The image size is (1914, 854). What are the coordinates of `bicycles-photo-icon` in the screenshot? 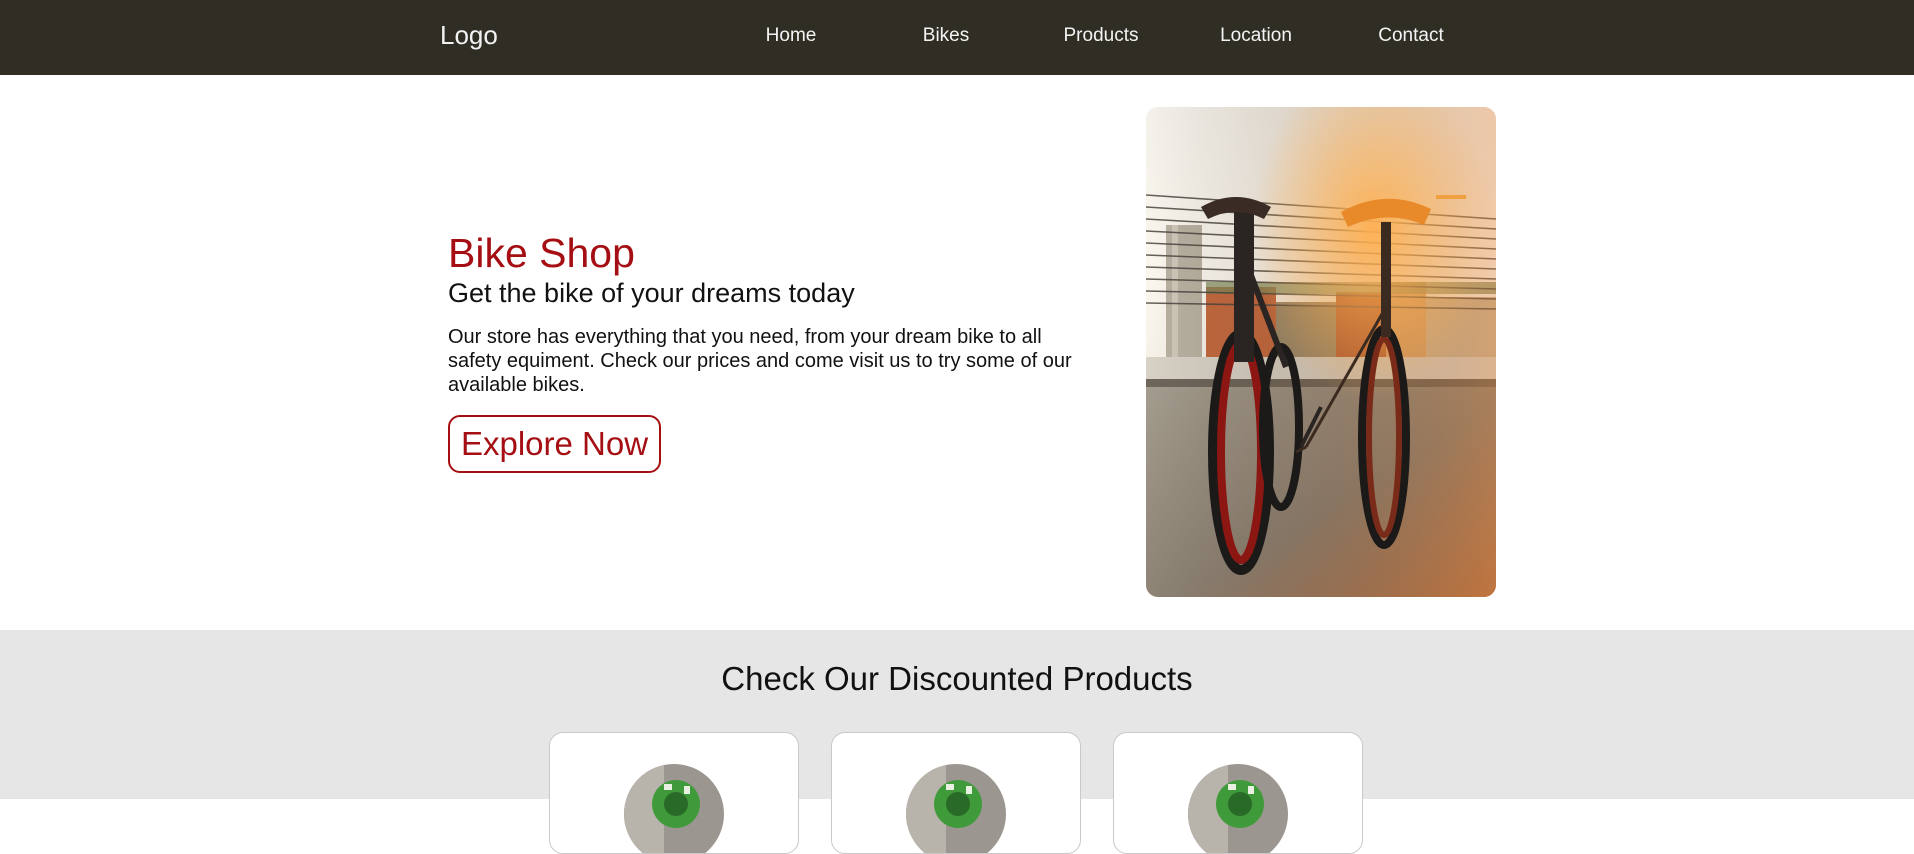 It's located at (1321, 352).